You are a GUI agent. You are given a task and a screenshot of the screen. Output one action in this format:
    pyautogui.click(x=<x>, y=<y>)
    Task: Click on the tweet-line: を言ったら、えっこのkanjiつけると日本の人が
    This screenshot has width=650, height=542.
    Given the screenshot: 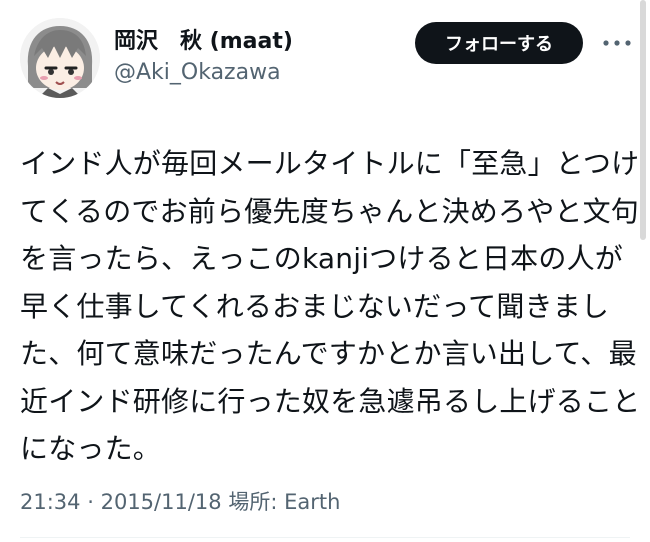 What is the action you would take?
    pyautogui.click(x=321, y=258)
    